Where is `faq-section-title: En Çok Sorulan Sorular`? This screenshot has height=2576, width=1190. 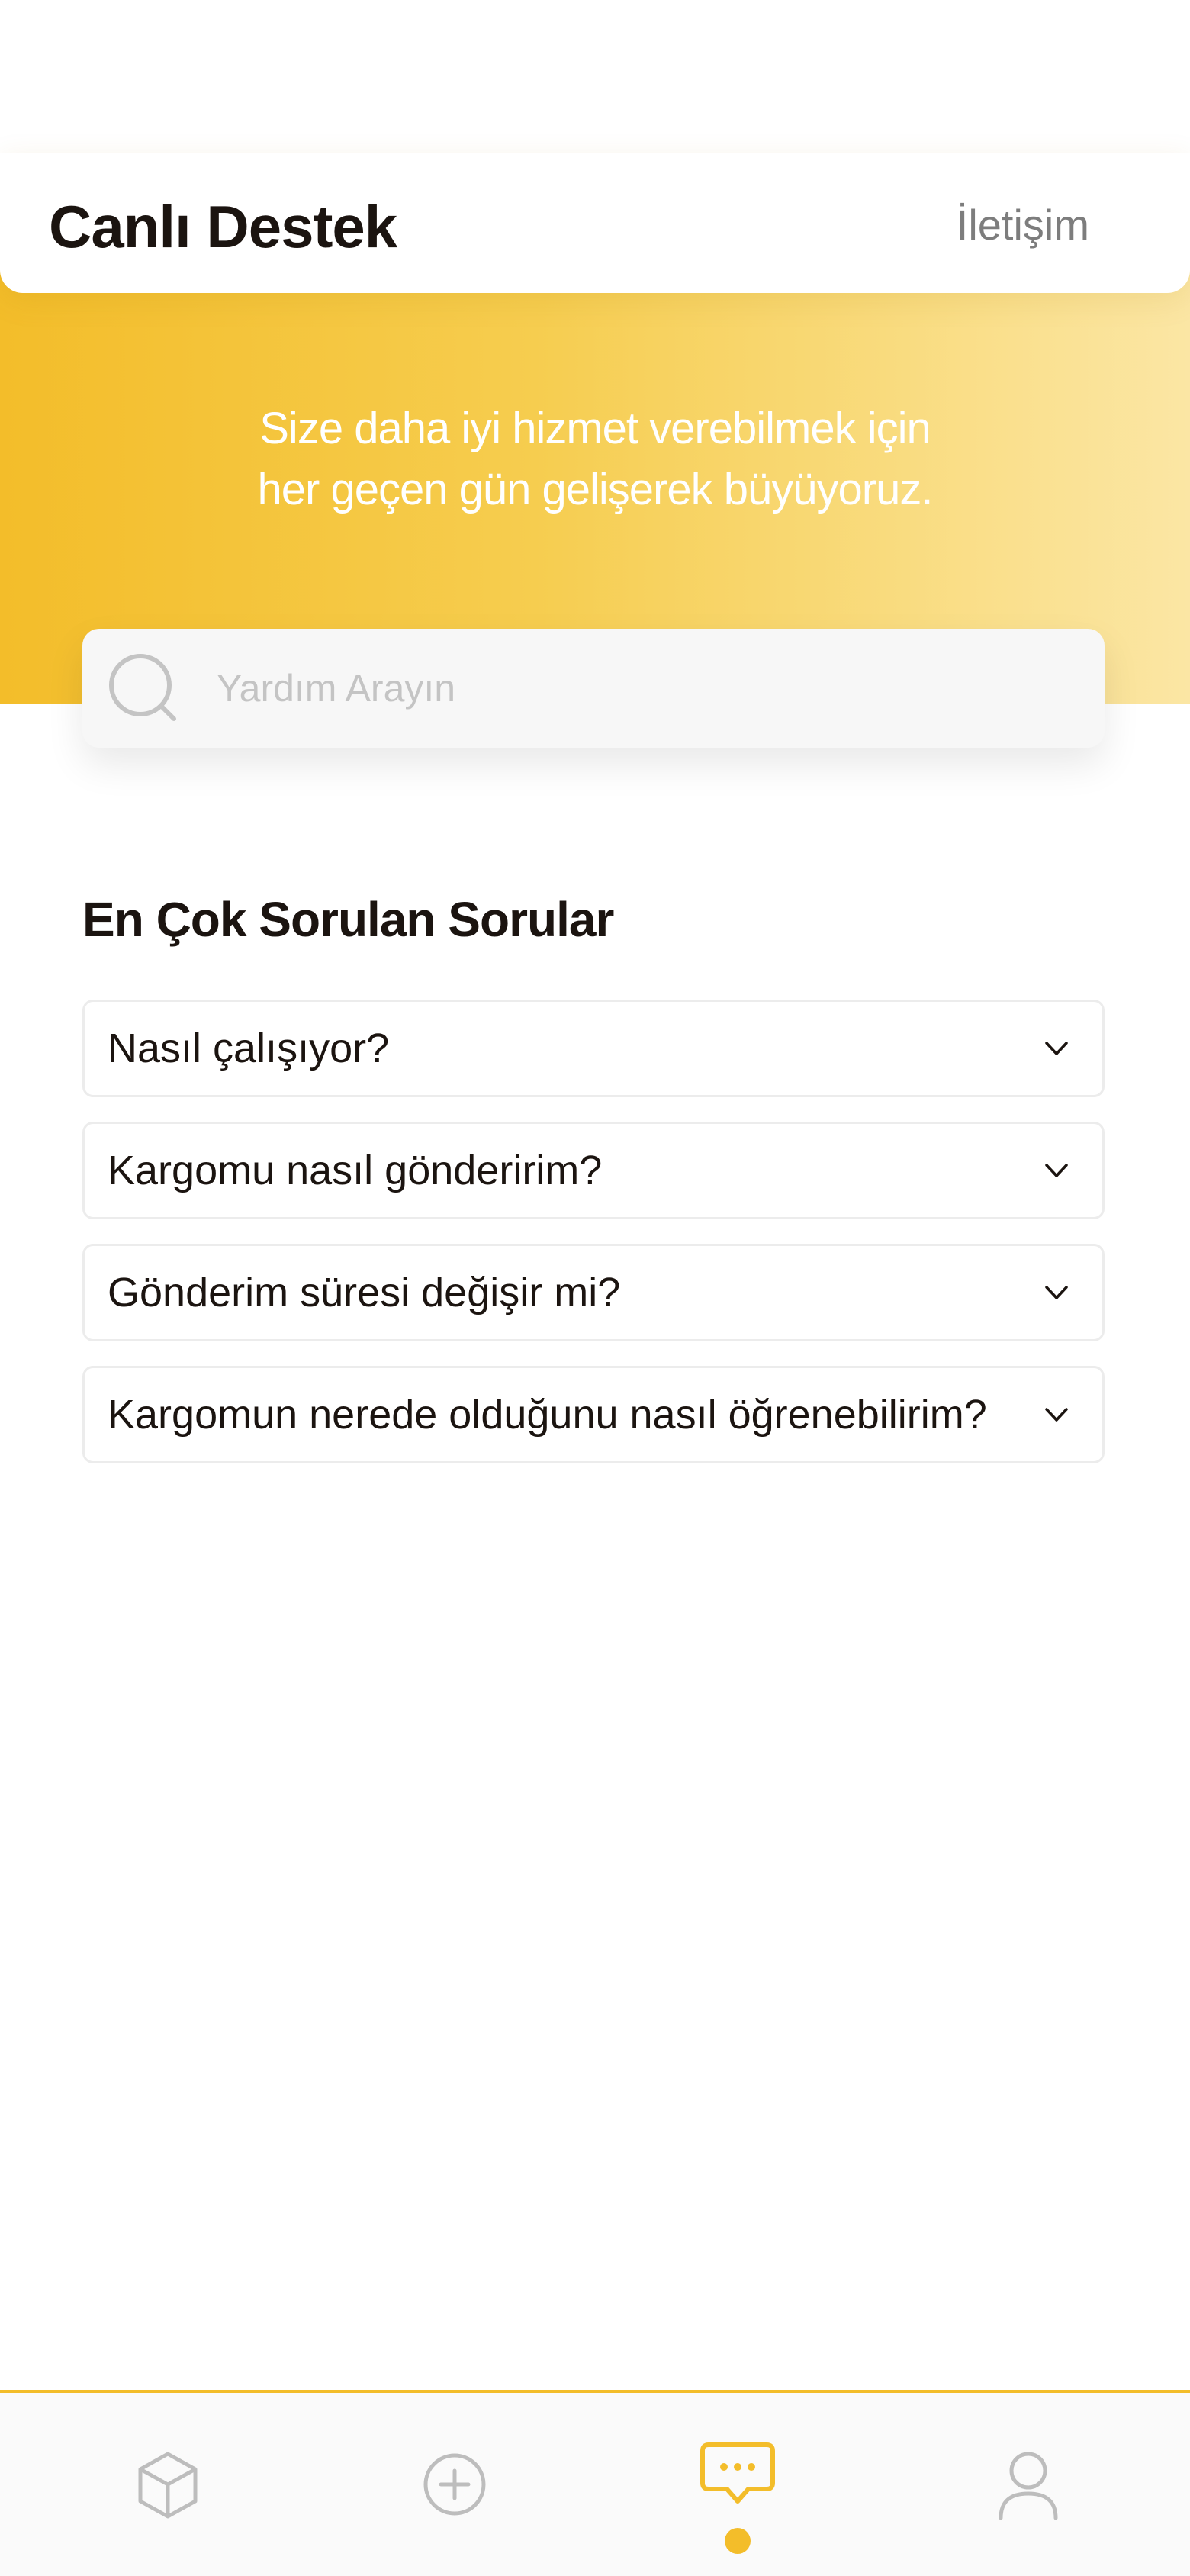
faq-section-title: En Çok Sorulan Sorular is located at coordinates (348, 919).